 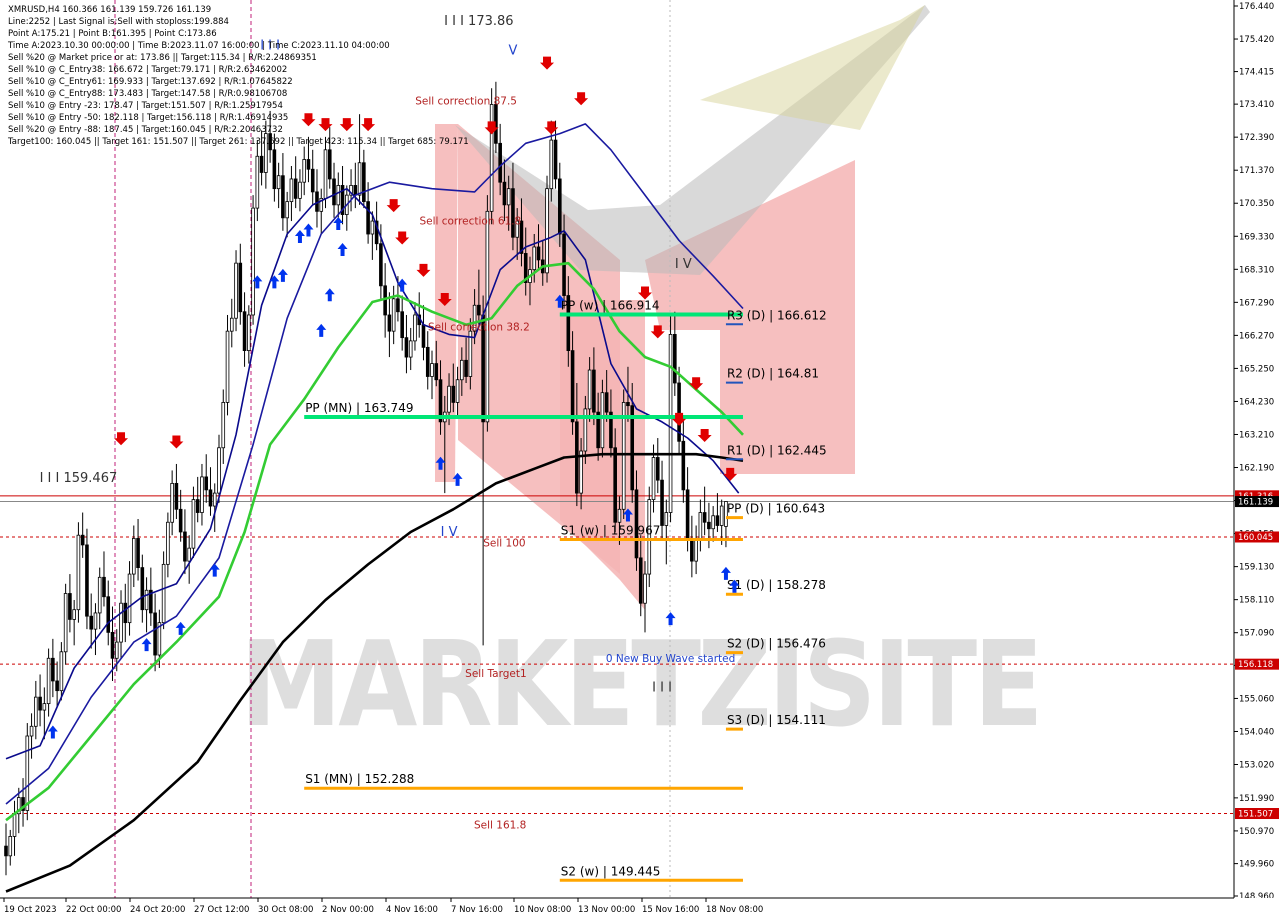 I want to click on time-tick-label: 24 Oct 20:00, so click(x=157, y=910).